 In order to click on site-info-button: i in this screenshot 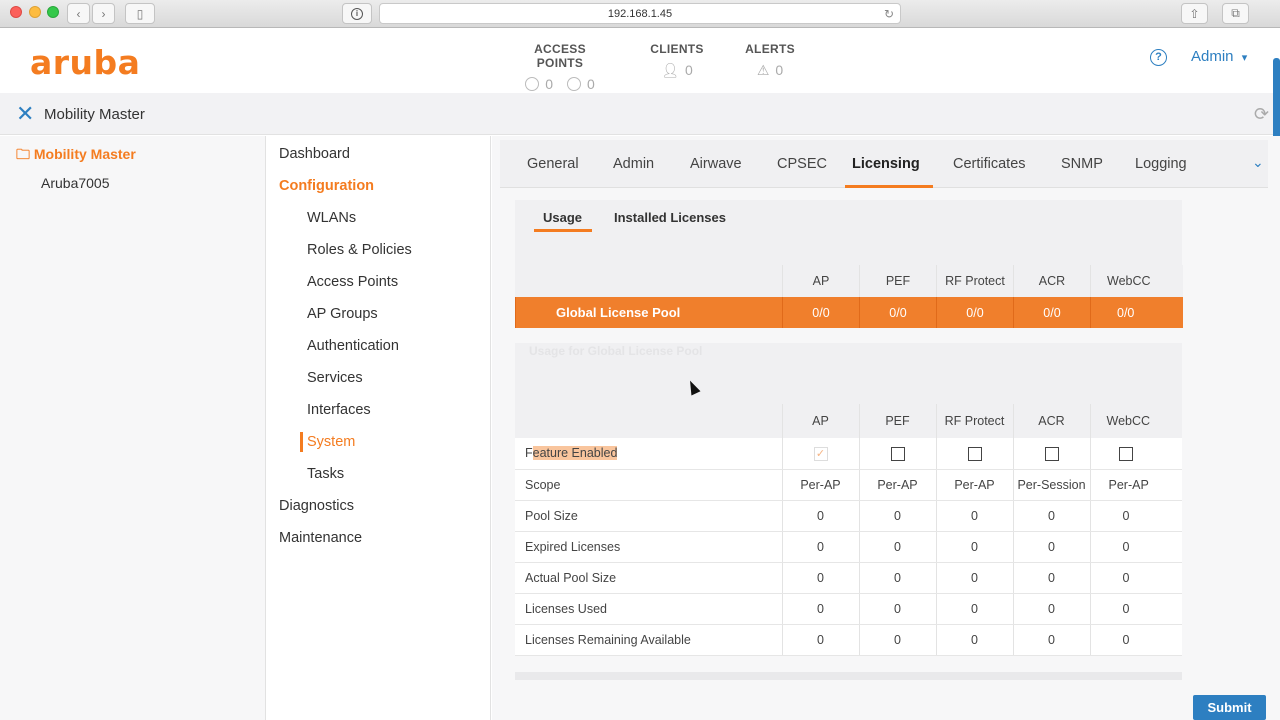, I will do `click(357, 13)`.